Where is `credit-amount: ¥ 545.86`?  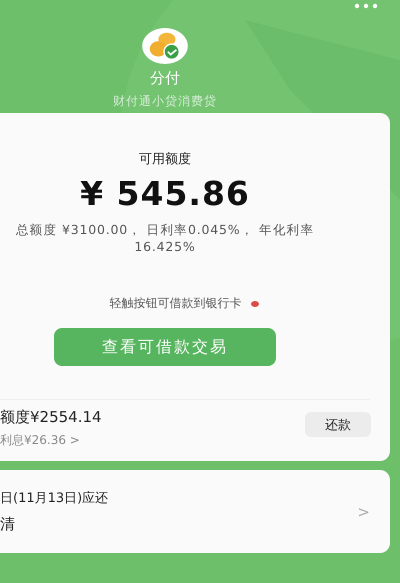
credit-amount: ¥ 545.86 is located at coordinates (165, 193).